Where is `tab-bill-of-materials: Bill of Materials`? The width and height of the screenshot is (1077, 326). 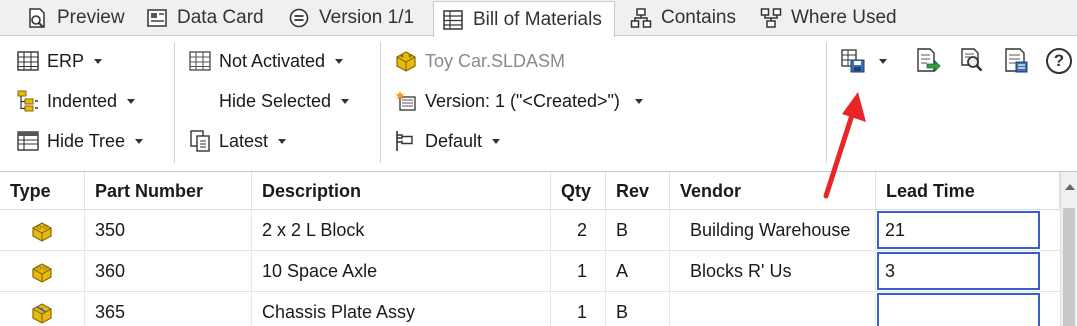 tab-bill-of-materials: Bill of Materials is located at coordinates (524, 19).